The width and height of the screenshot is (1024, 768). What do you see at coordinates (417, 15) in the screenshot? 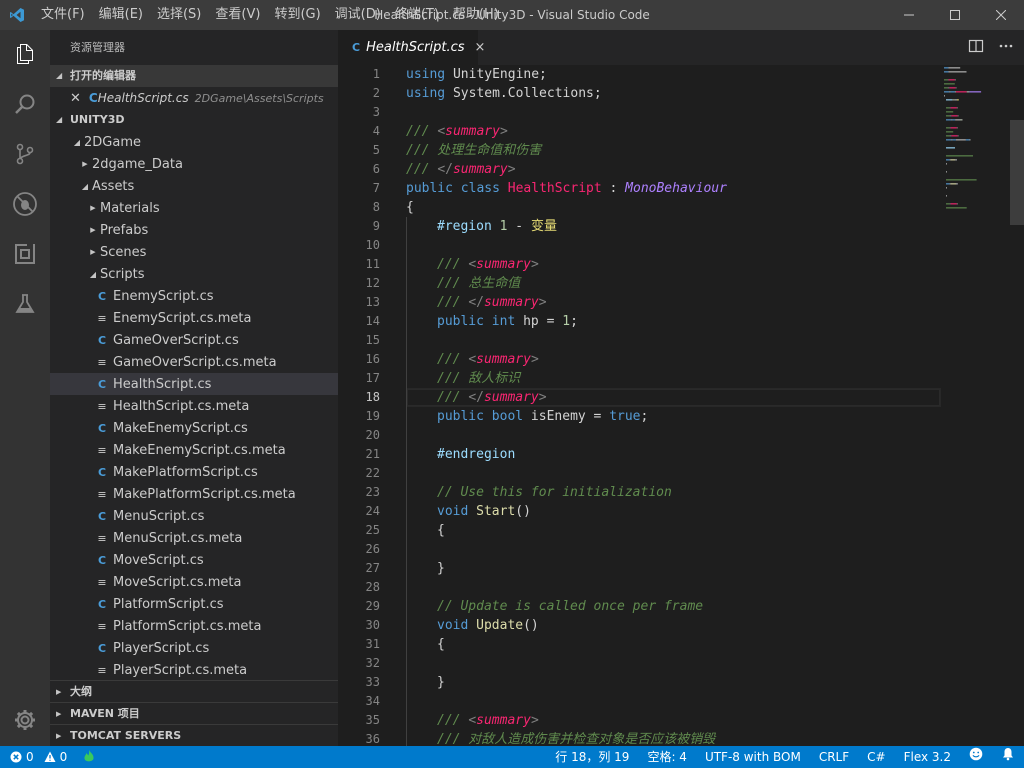
I see `menu-item-6: 终端(T)` at bounding box center [417, 15].